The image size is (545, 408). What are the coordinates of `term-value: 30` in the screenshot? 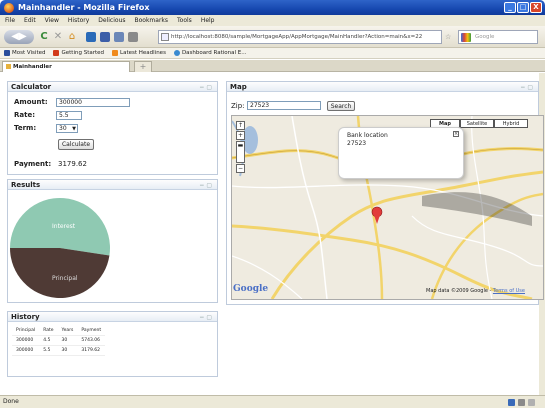 It's located at (63, 128).